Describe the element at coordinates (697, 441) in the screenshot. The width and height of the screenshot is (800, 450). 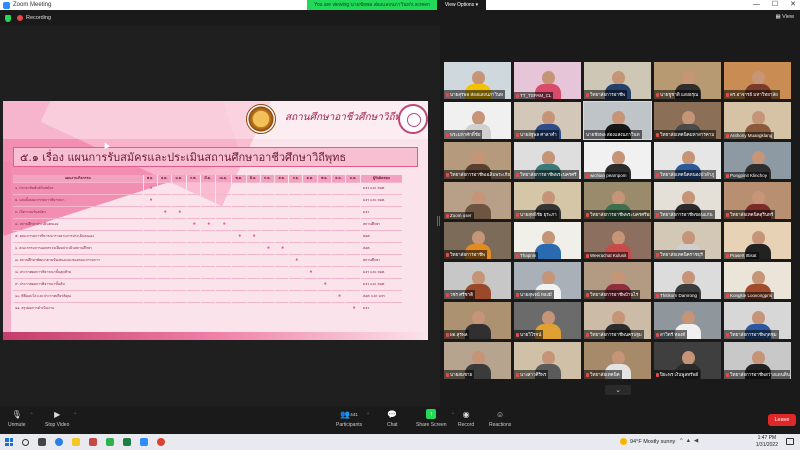
I see `volume-icon: ◀` at that location.